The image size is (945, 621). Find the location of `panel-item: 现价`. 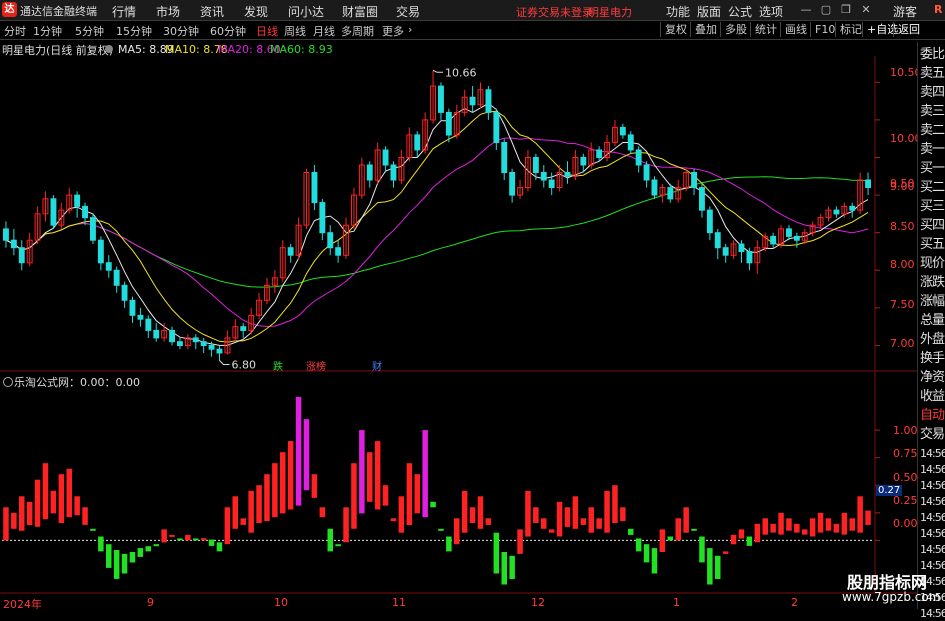

panel-item: 现价 is located at coordinates (932, 263).